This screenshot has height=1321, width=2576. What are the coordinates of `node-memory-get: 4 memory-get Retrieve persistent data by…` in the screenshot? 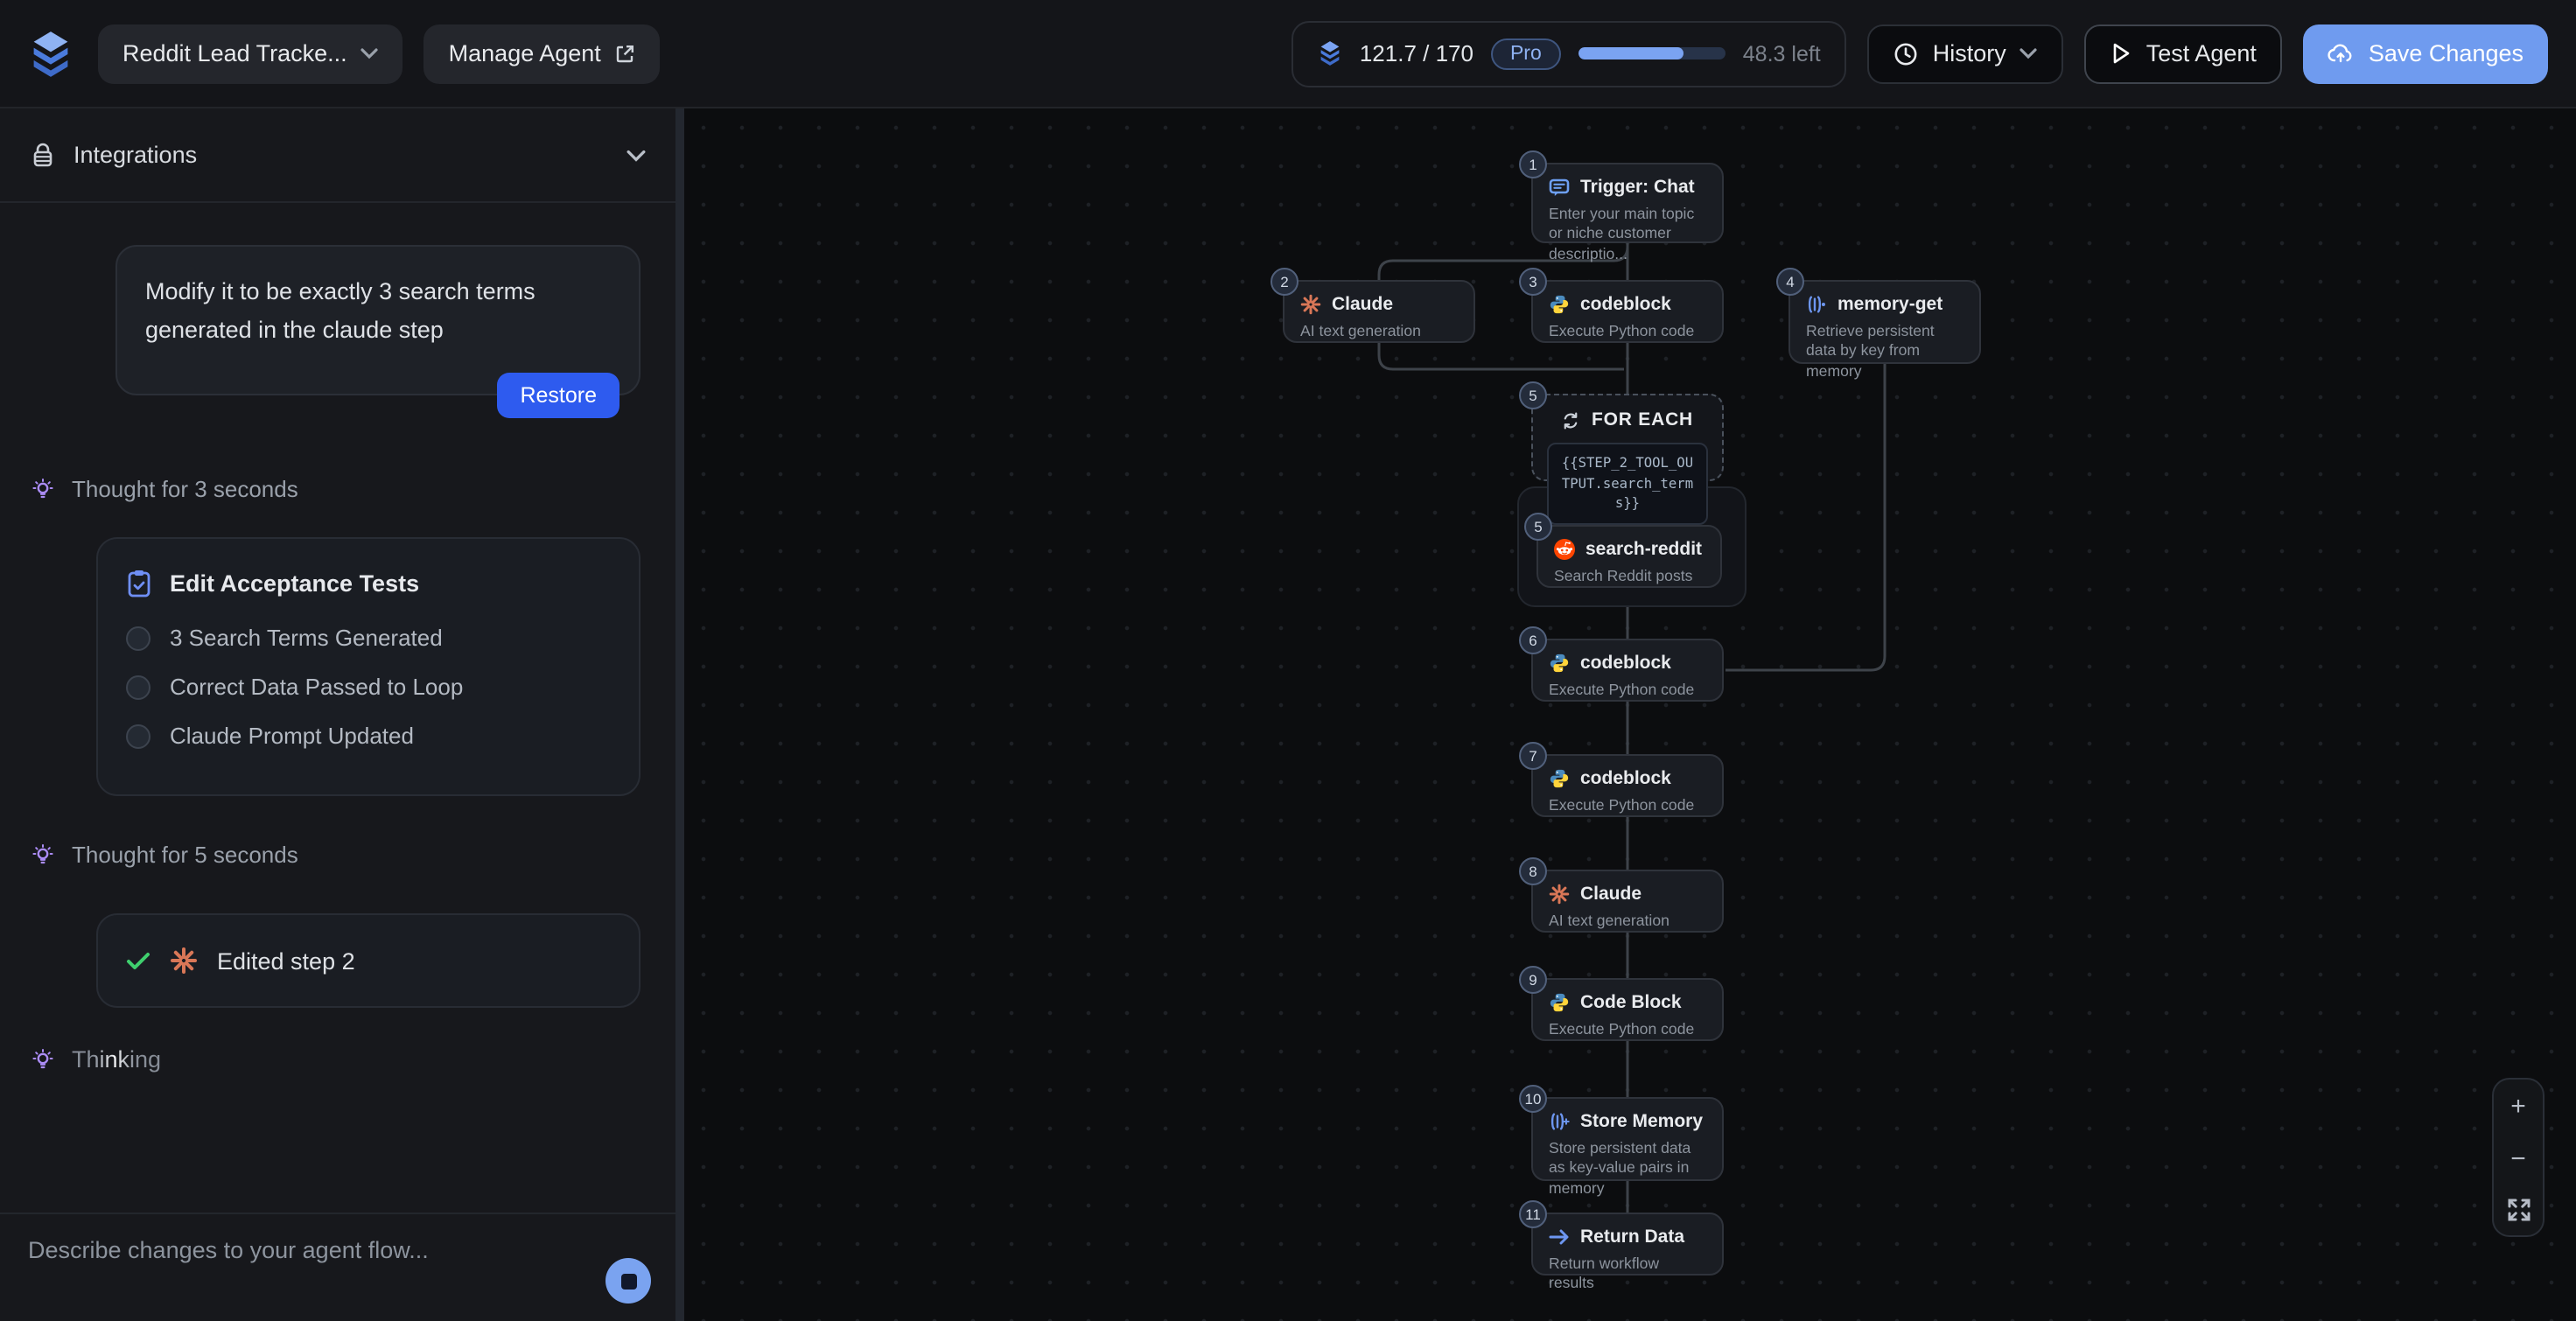 It's located at (1878, 324).